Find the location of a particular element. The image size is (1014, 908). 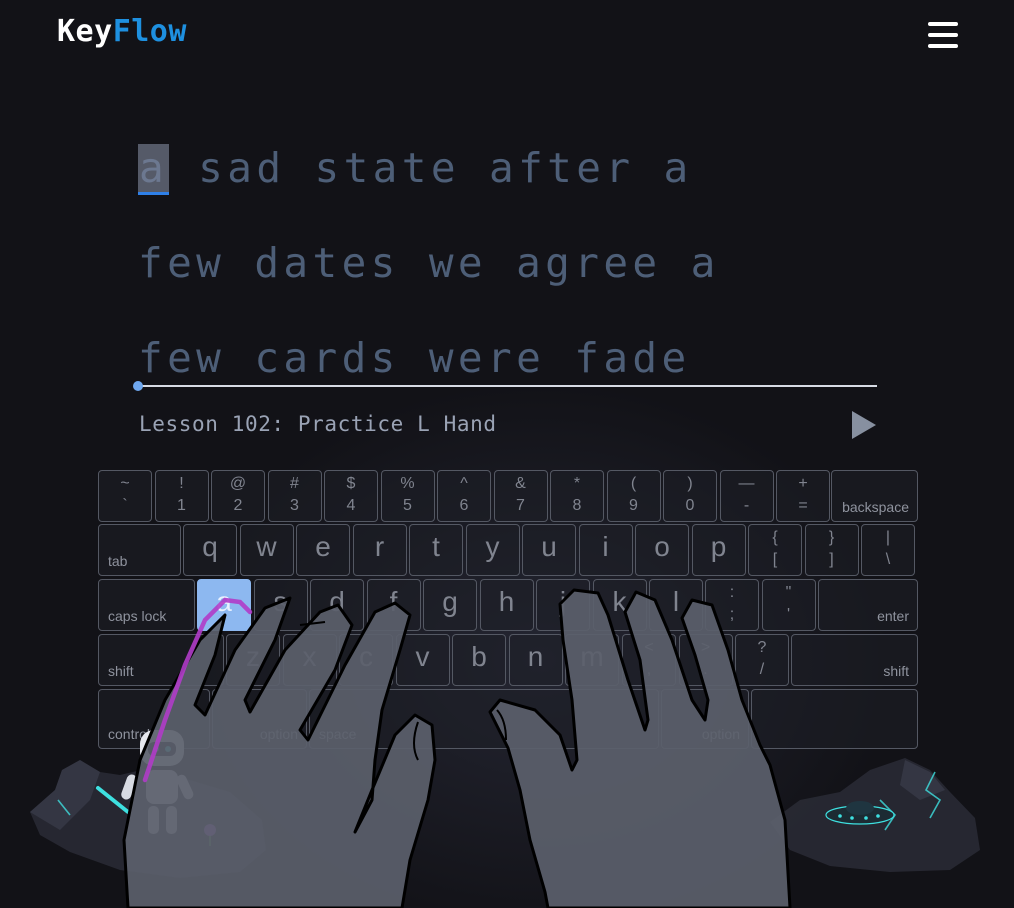

key-o: o is located at coordinates (662, 550).